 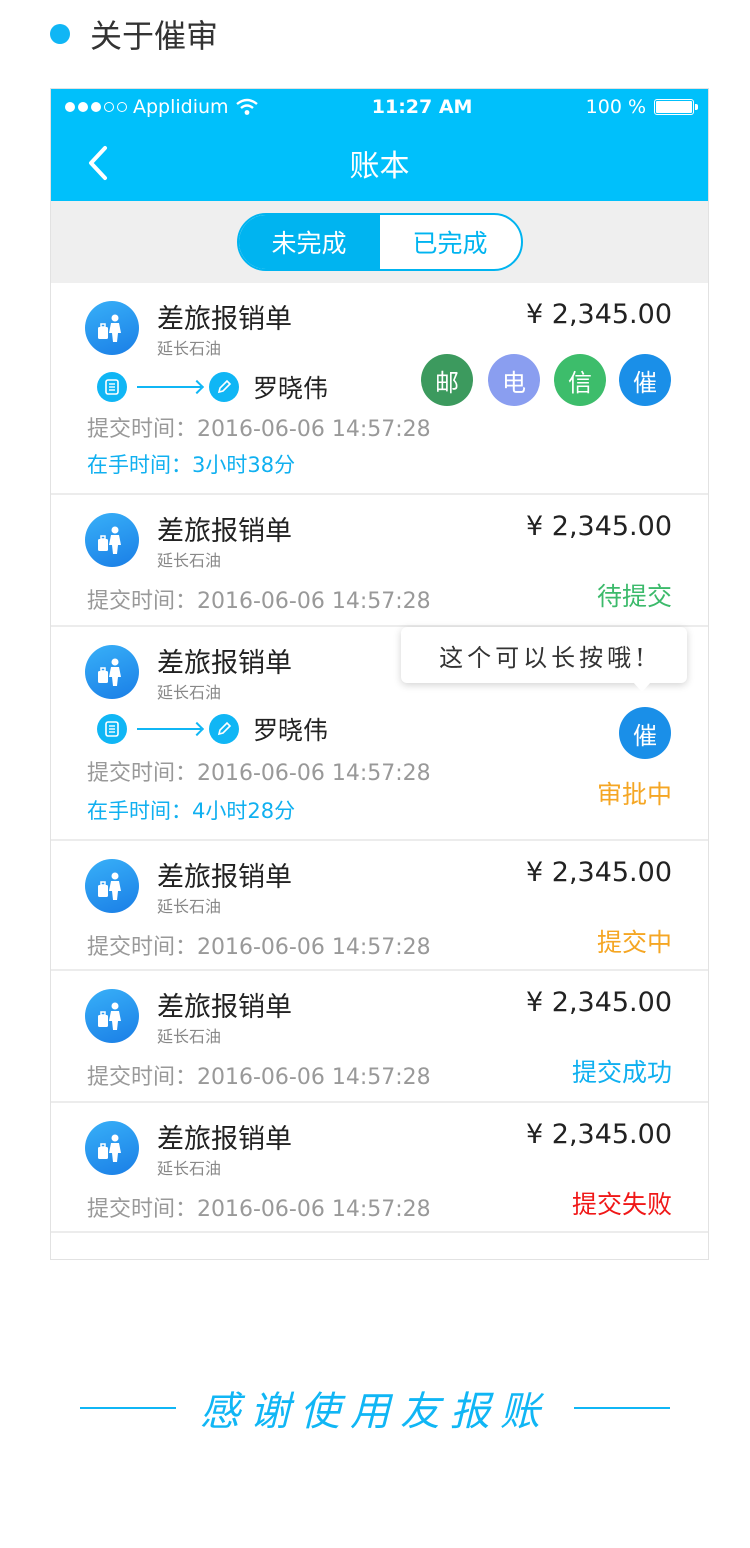 I want to click on battery-percent: 100 %, so click(x=615, y=107).